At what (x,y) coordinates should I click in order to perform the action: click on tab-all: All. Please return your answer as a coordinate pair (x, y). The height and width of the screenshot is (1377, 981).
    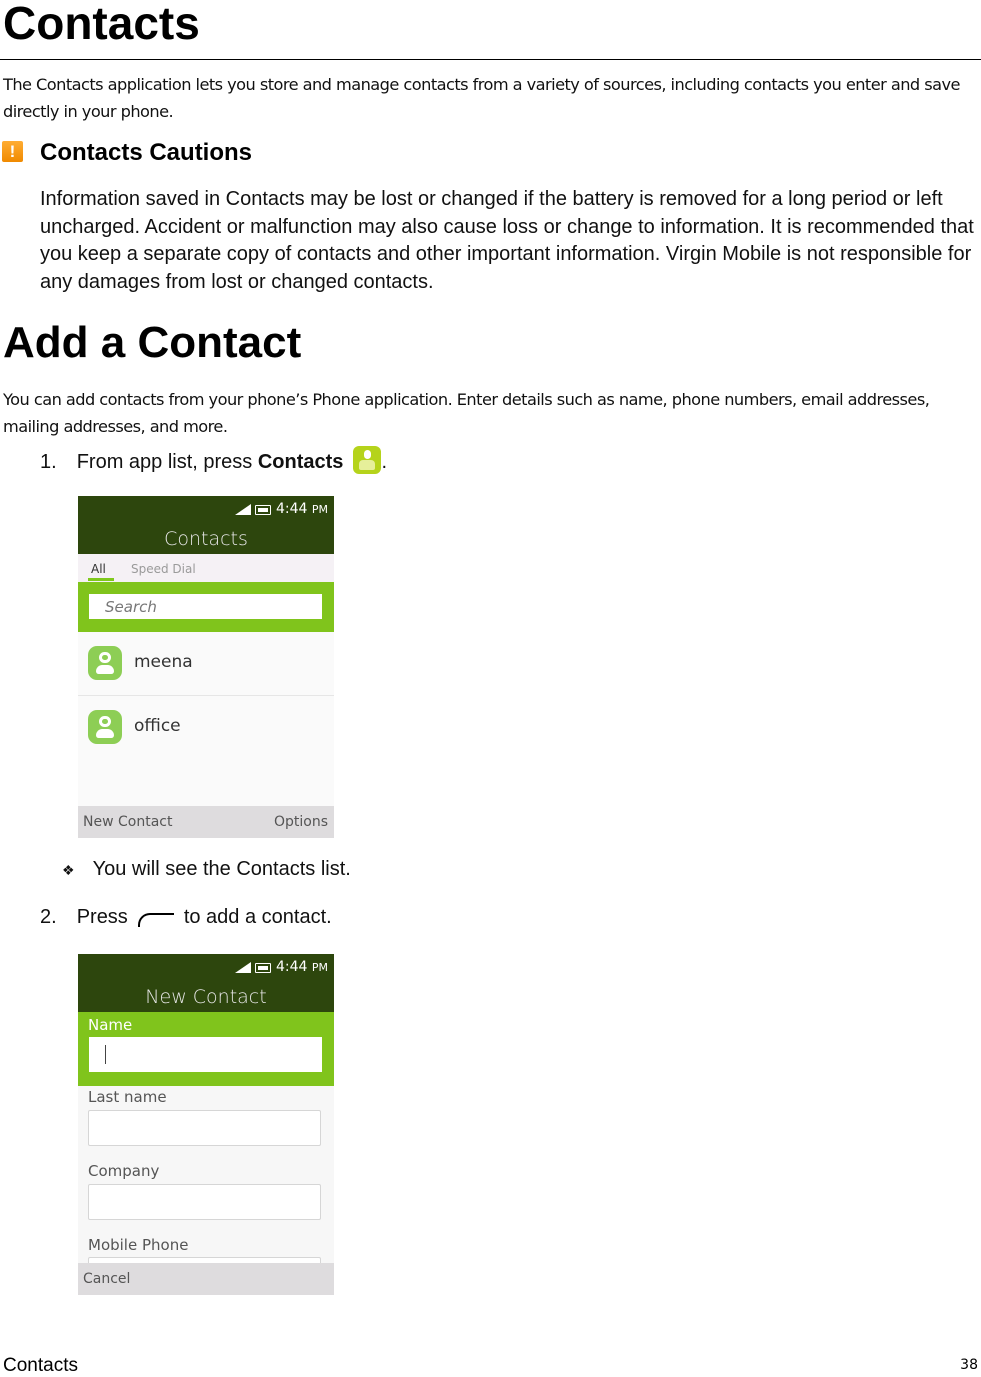
    Looking at the image, I should click on (98, 569).